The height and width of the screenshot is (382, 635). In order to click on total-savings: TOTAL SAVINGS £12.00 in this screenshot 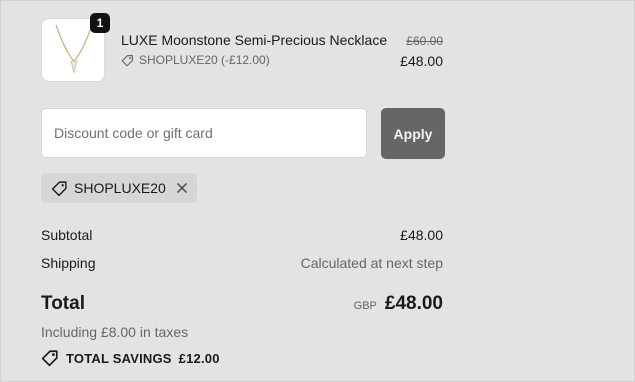, I will do `click(130, 358)`.